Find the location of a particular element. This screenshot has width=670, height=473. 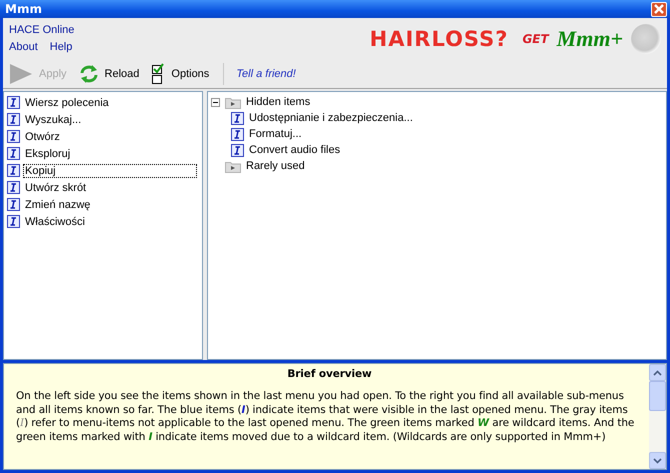

list-item: Utwórz skrót is located at coordinates (55, 187).